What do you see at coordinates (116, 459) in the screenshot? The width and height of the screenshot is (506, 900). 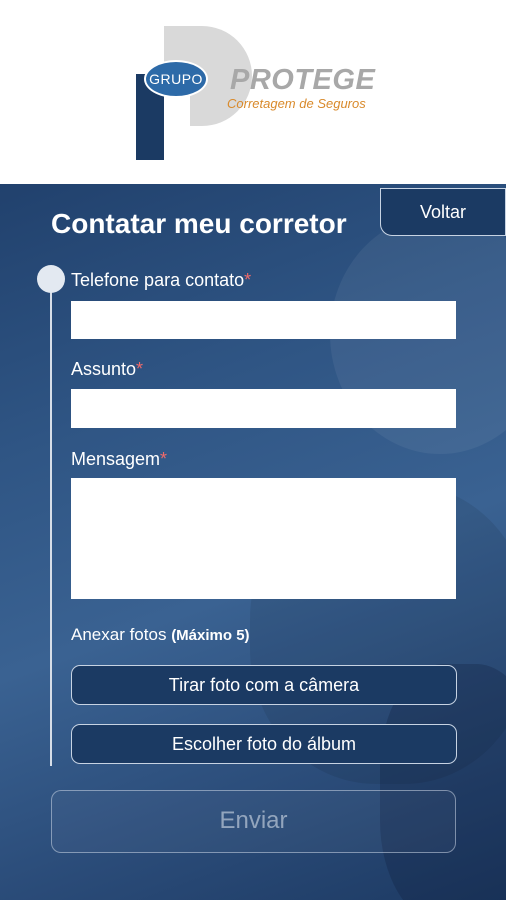 I see `message-label-text: Mensagem` at bounding box center [116, 459].